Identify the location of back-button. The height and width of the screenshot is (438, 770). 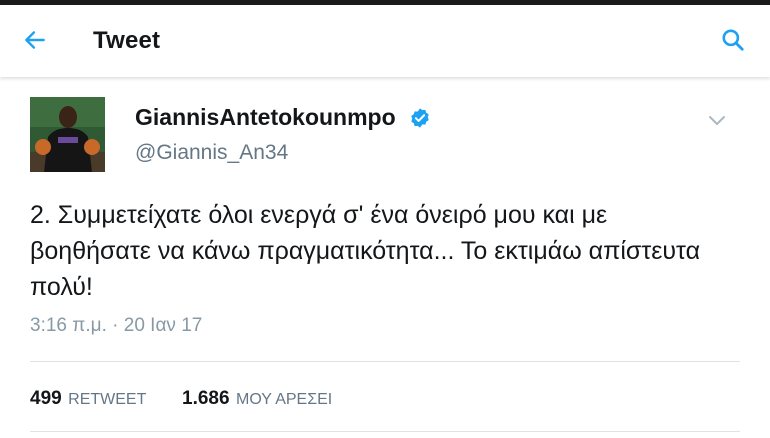
(35, 40).